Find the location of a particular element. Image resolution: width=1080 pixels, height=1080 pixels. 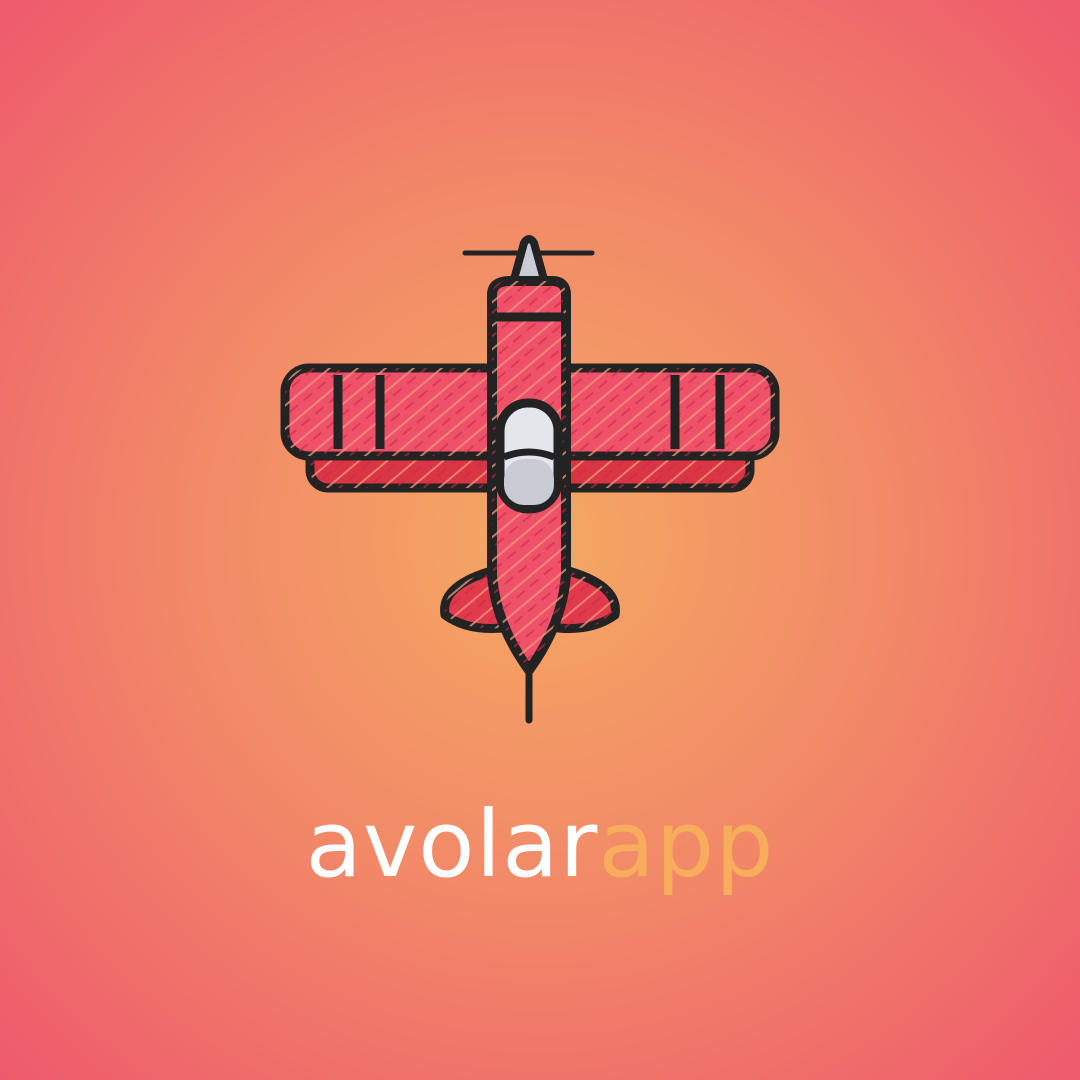

wordmark-primary-text: avolar is located at coordinates (452, 844).